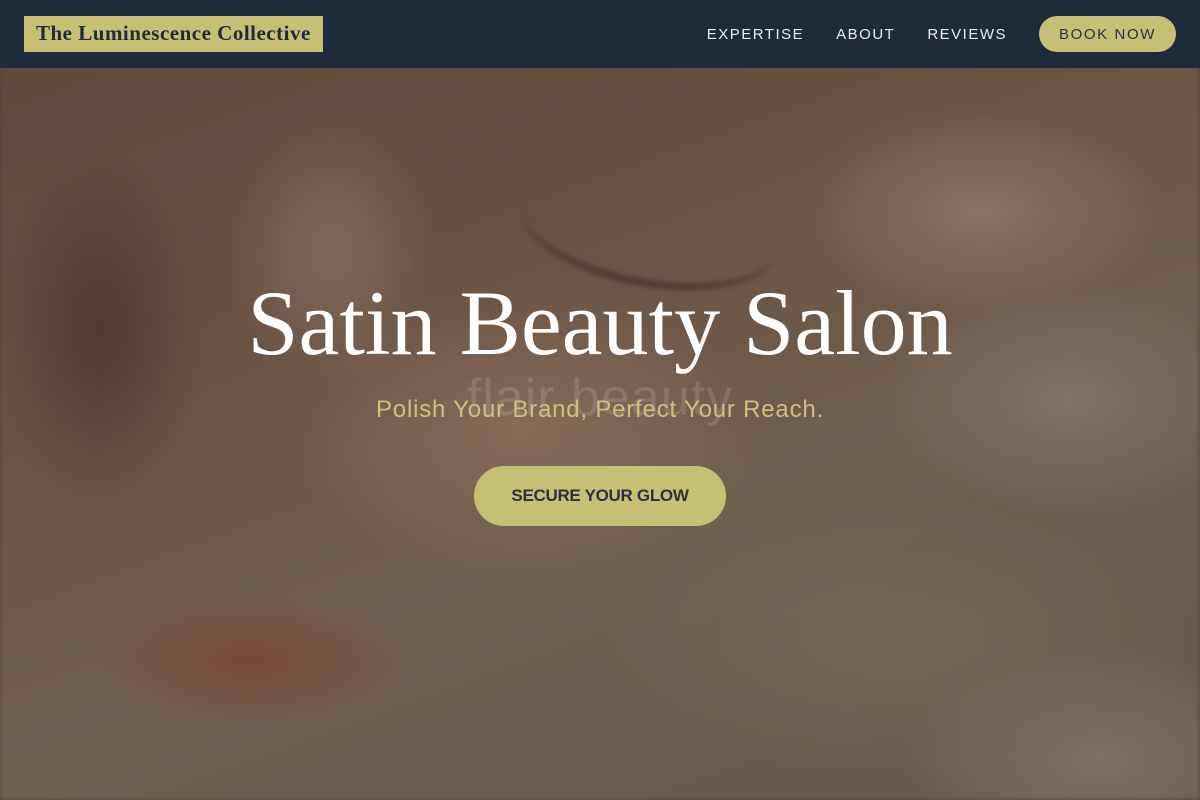 Image resolution: width=1200 pixels, height=800 pixels. Describe the element at coordinates (1107, 34) in the screenshot. I see `book-now-button: BOOK NOW` at that location.